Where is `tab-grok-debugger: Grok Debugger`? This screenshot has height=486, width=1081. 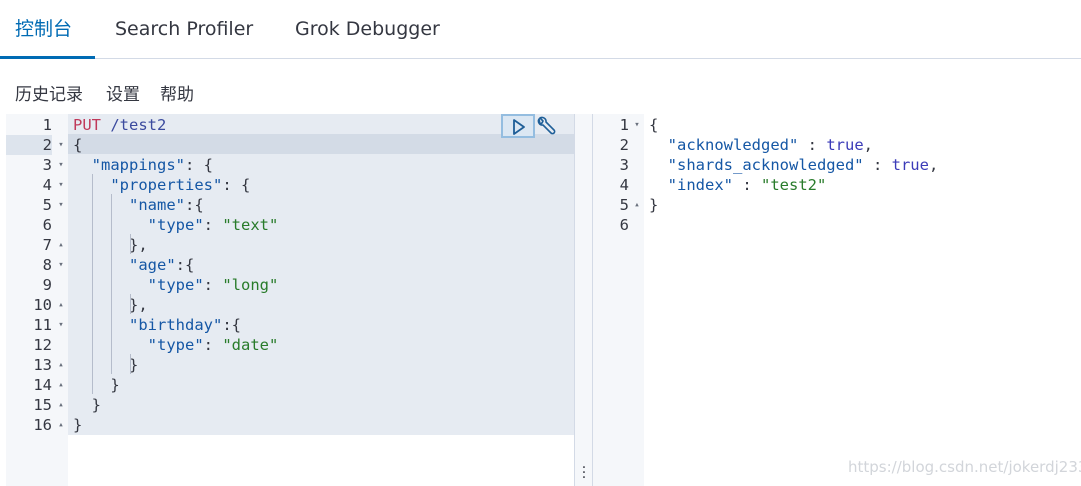
tab-grok-debugger: Grok Debugger is located at coordinates (367, 29).